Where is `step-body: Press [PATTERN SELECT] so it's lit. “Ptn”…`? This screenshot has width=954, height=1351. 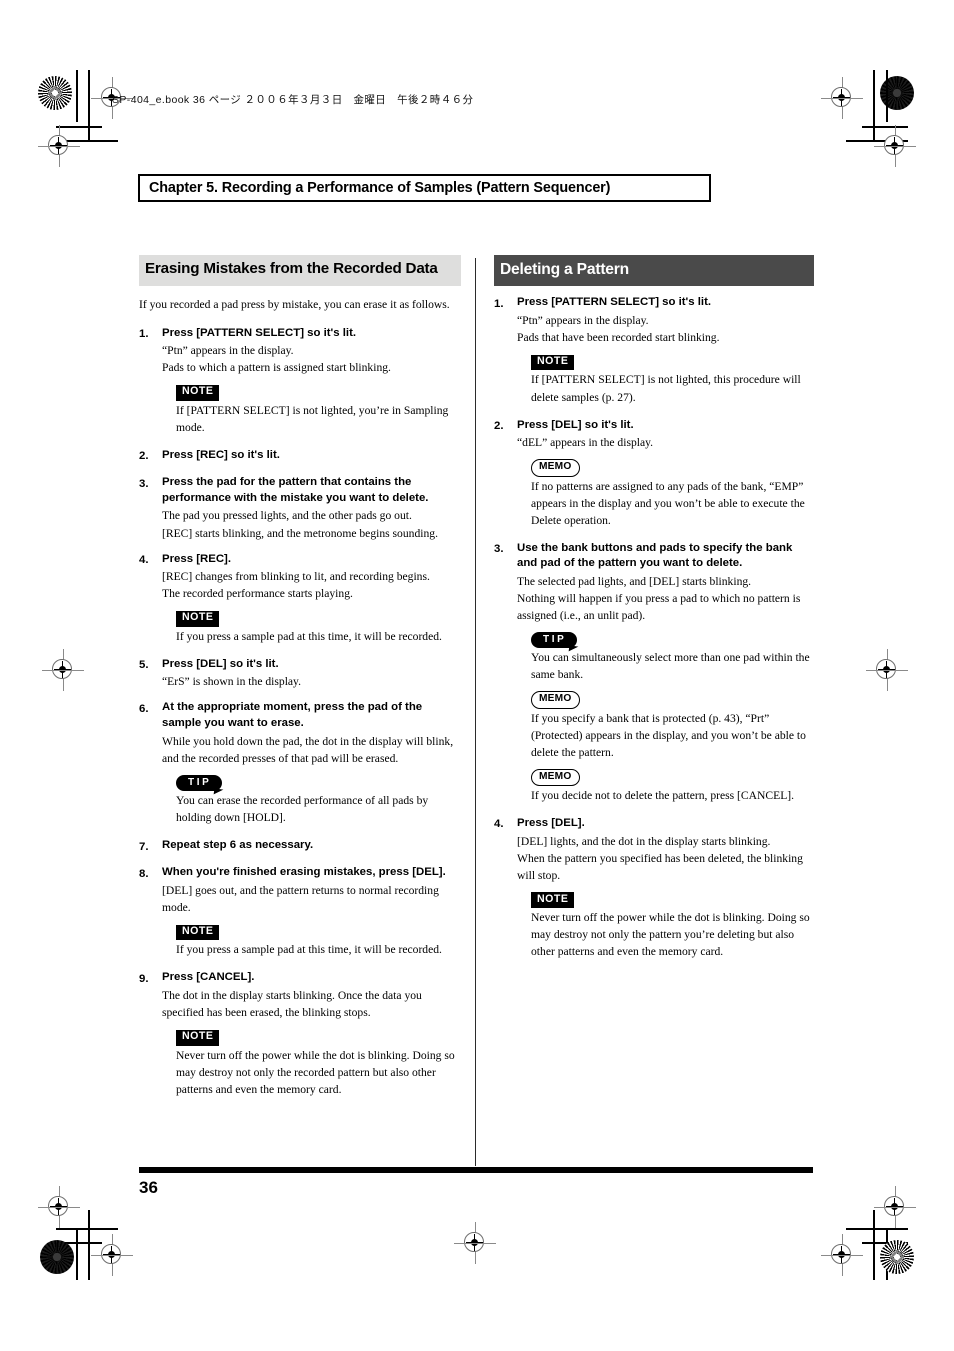 step-body: Press [PATTERN SELECT] so it's lit. “Ptn”… is located at coordinates (311, 382).